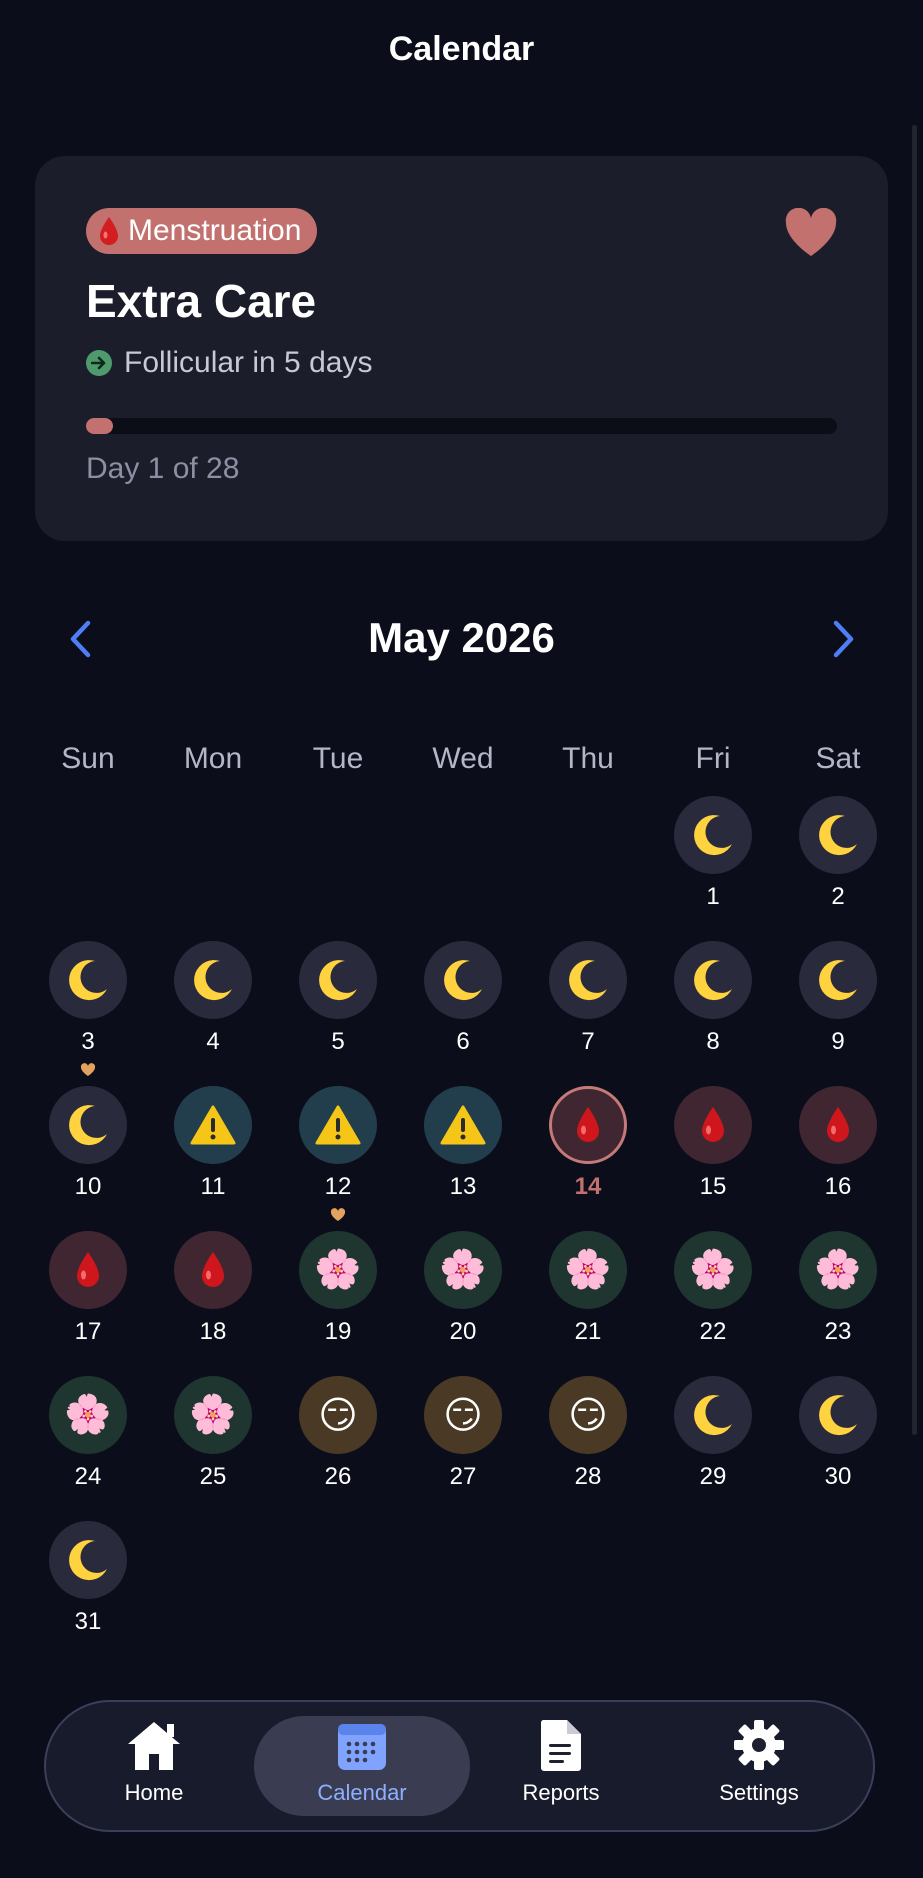 This screenshot has height=1878, width=923. I want to click on weekday-sat: Sat, so click(838, 758).